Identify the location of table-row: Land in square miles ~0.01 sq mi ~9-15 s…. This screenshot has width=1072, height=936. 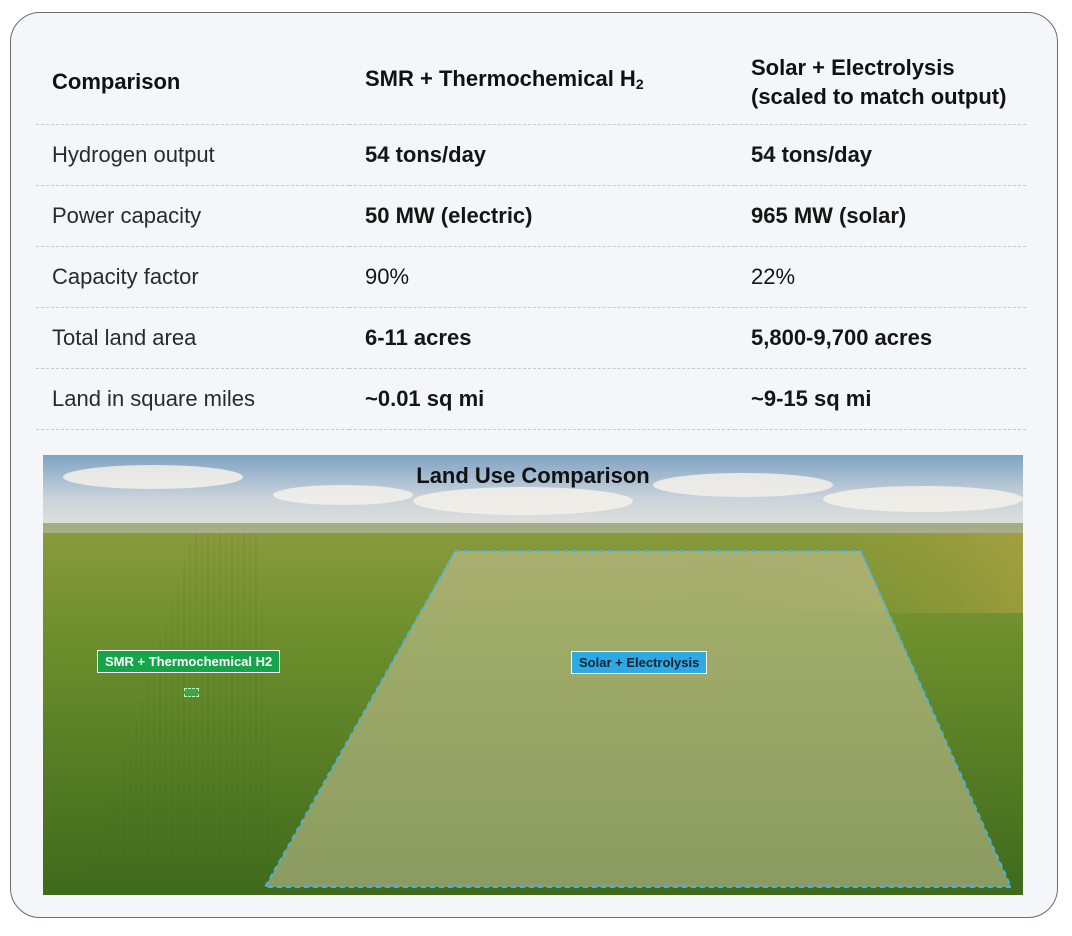
(531, 399).